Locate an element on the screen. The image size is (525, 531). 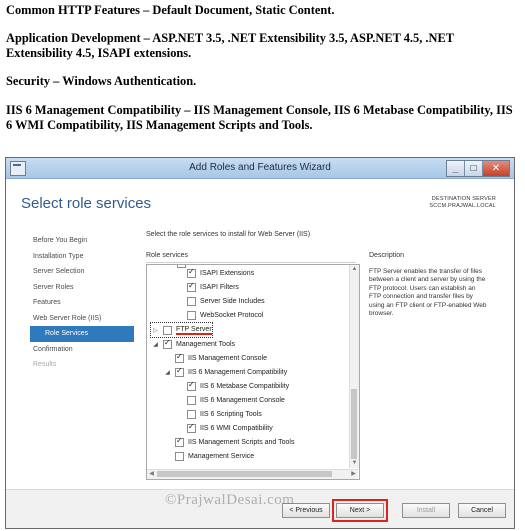
tree-item-label: Management Service is located at coordinates (221, 456).